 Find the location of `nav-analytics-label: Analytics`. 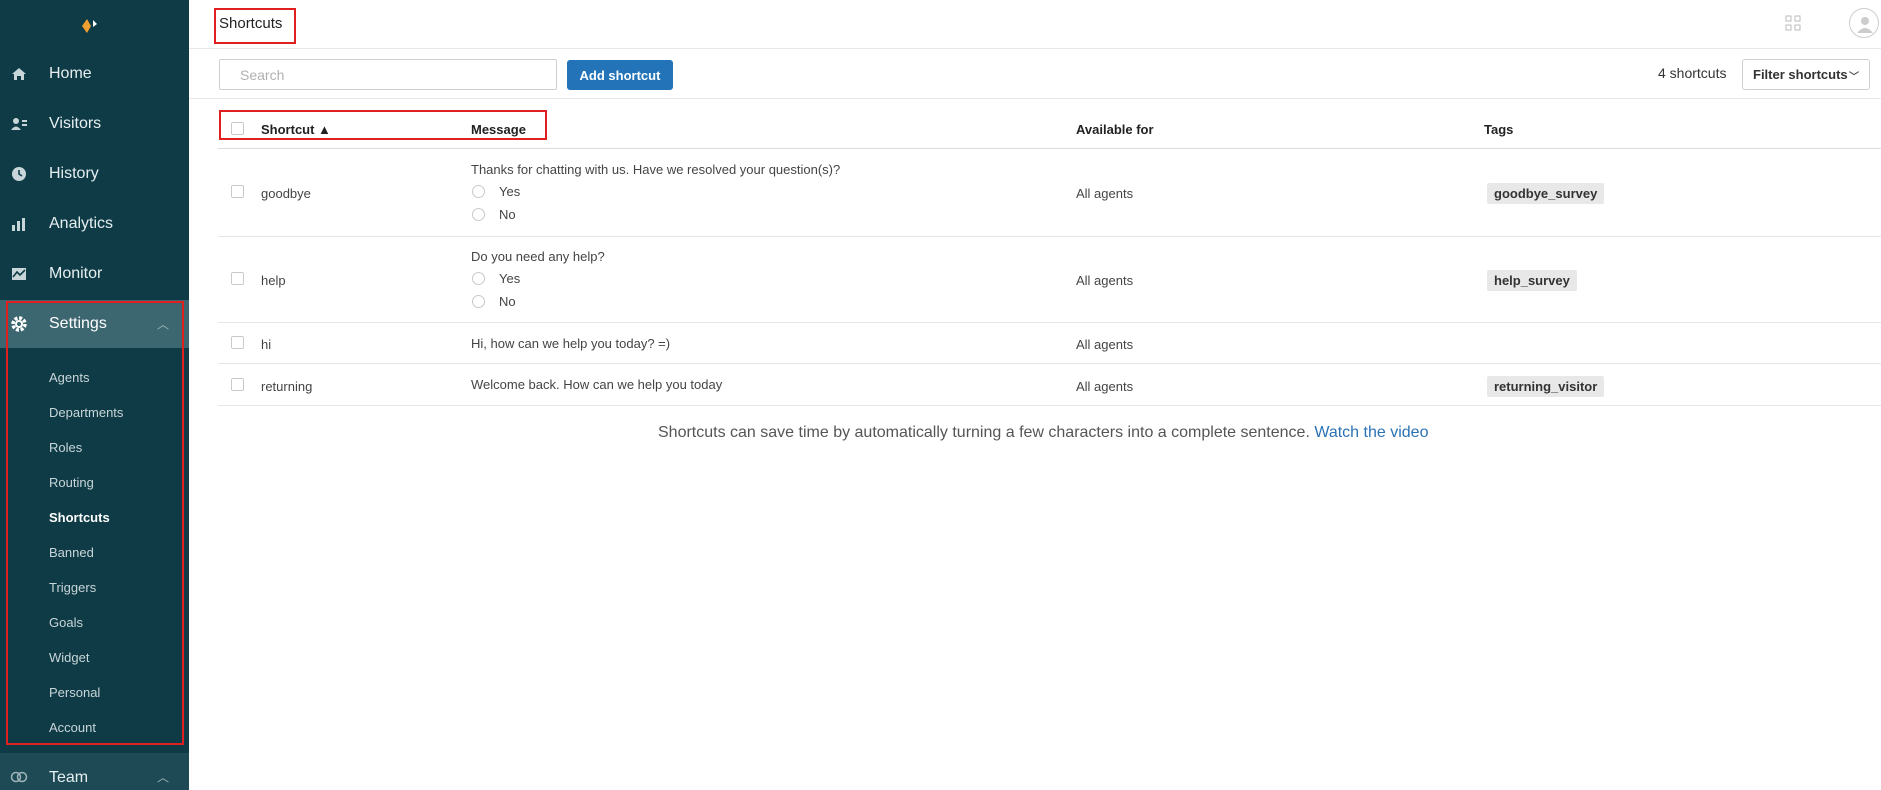

nav-analytics-label: Analytics is located at coordinates (81, 223).